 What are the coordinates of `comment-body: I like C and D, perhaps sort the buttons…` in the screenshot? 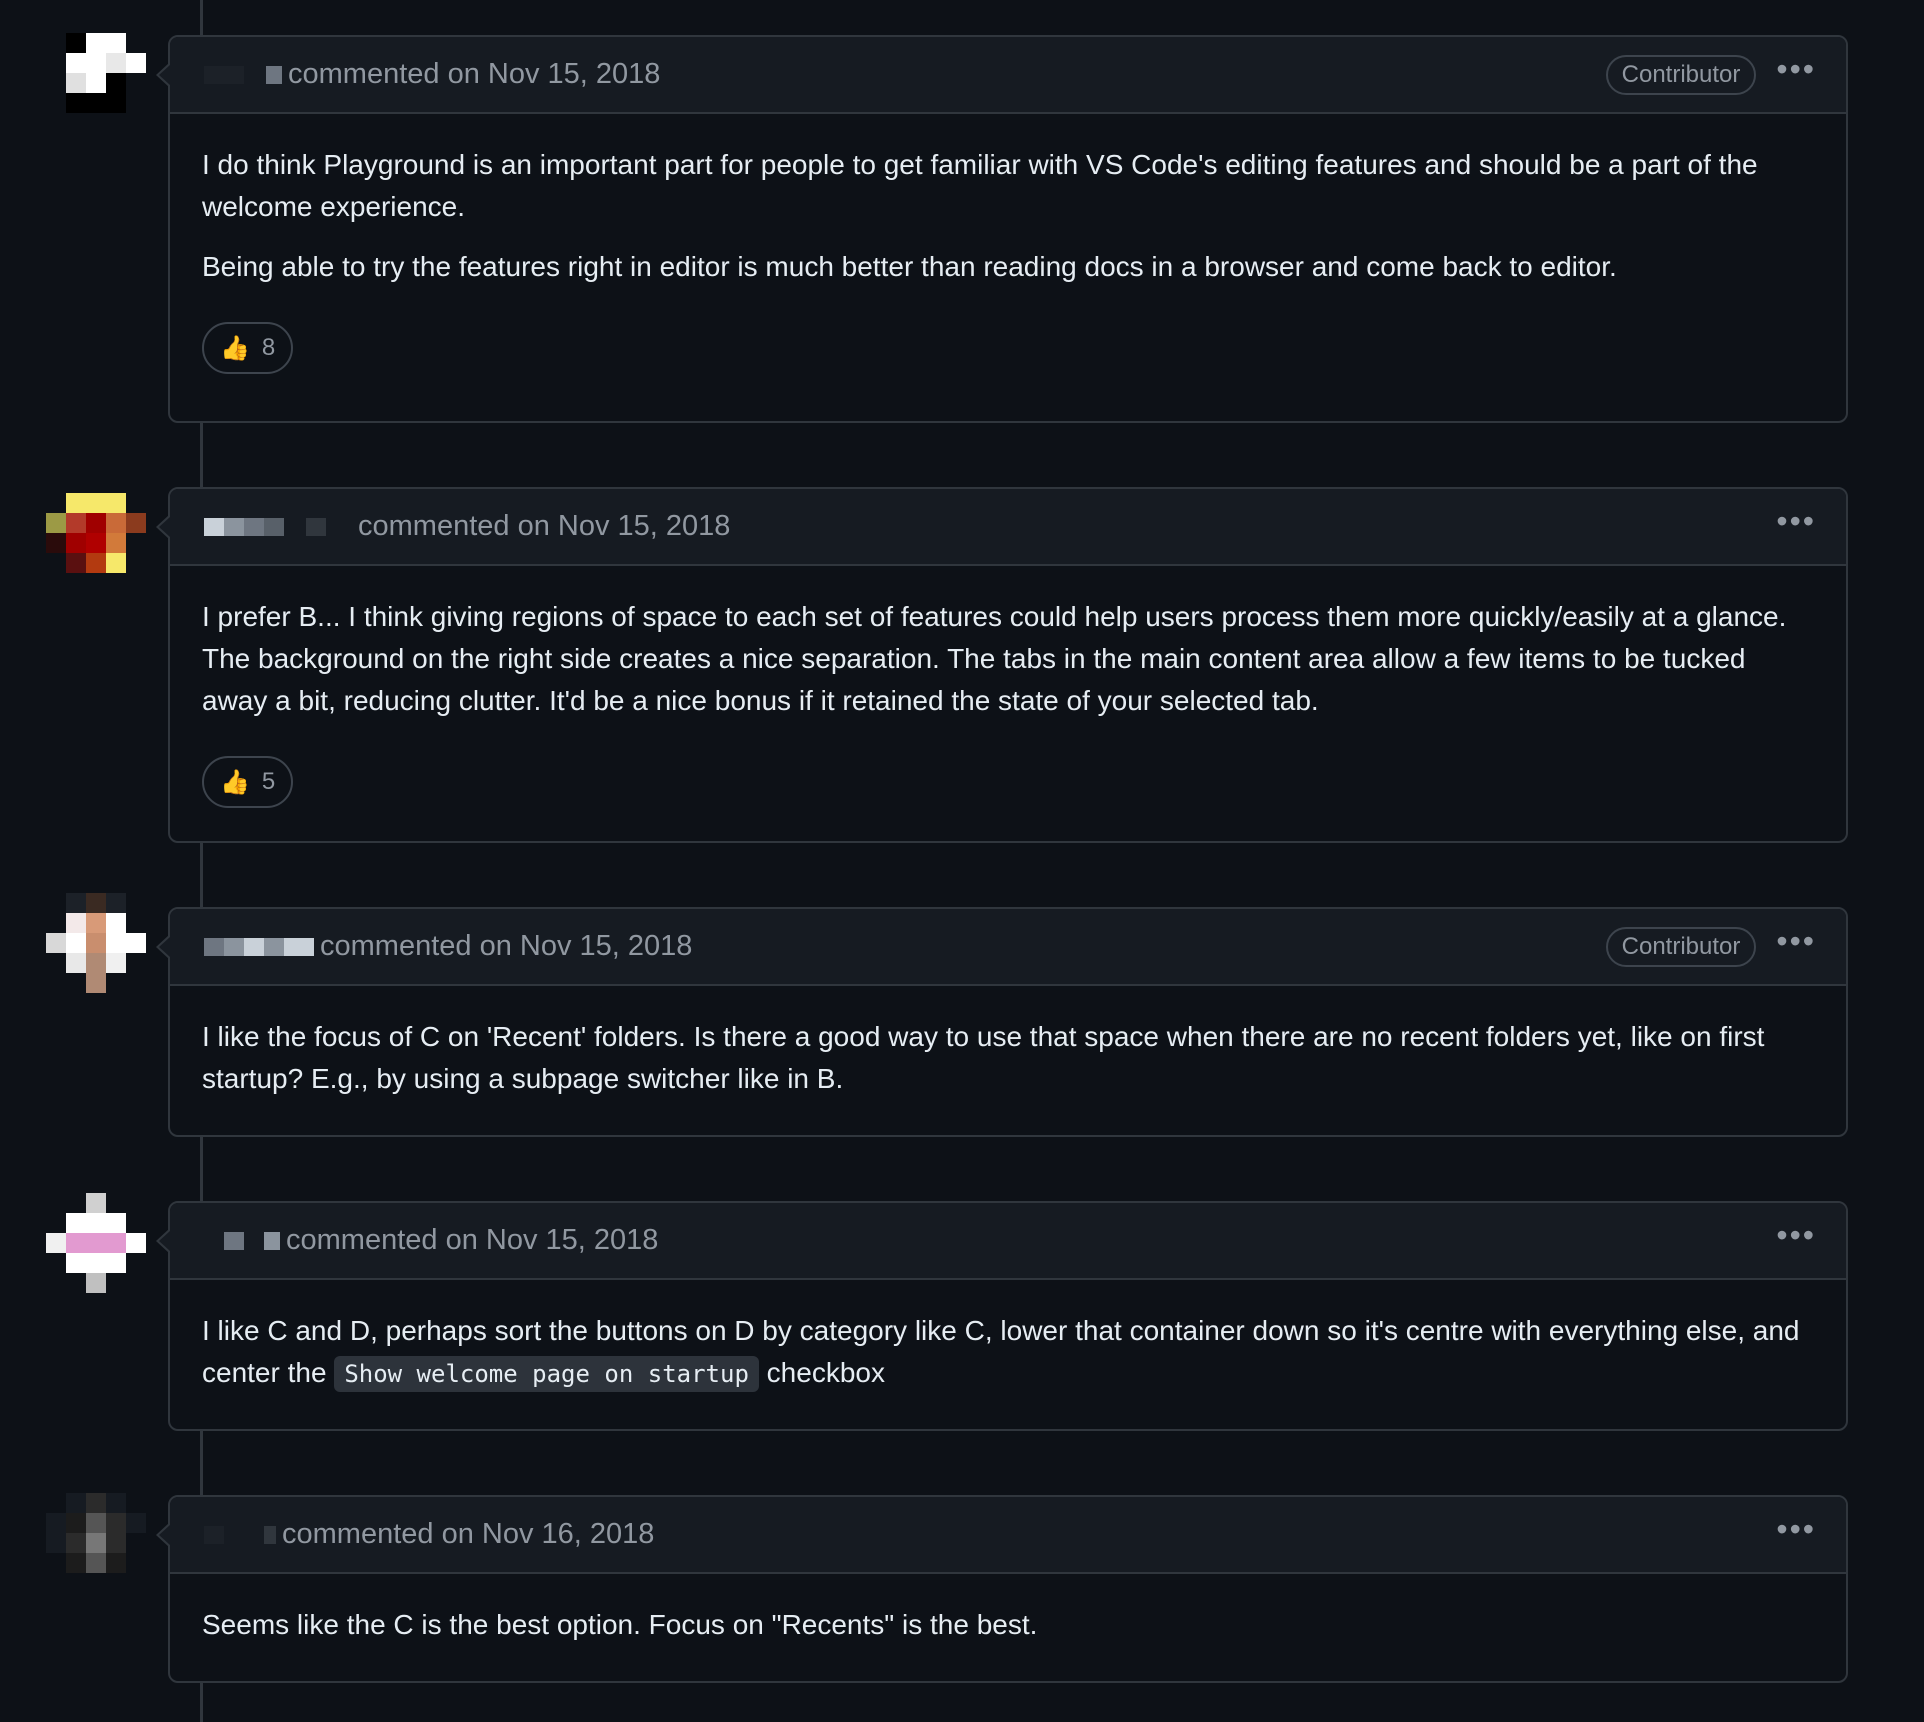 It's located at (1008, 1353).